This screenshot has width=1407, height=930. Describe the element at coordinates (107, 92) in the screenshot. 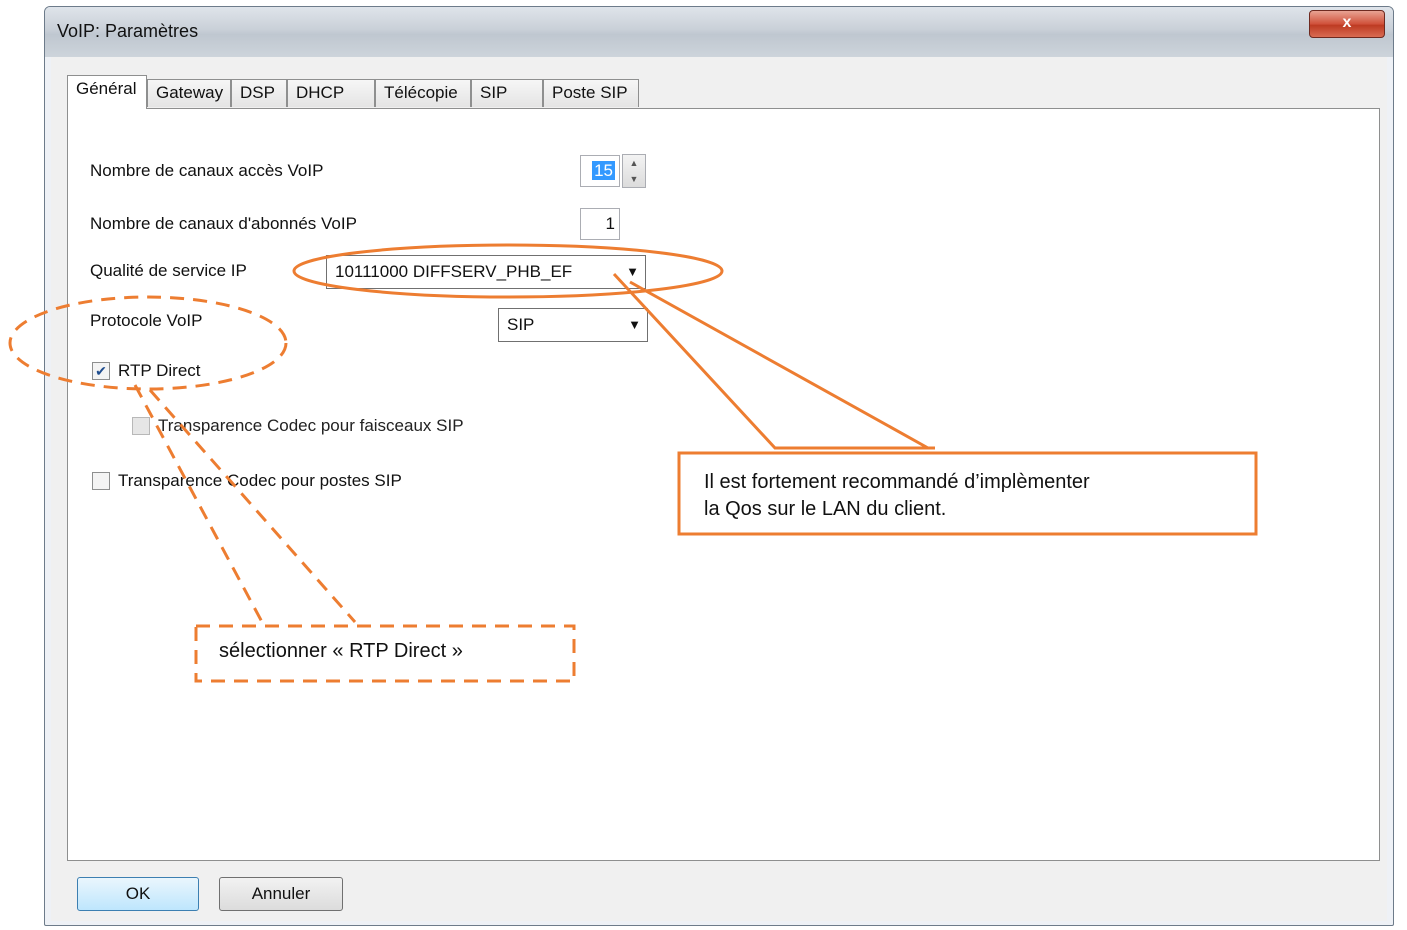

I see `tab-general: Général` at that location.